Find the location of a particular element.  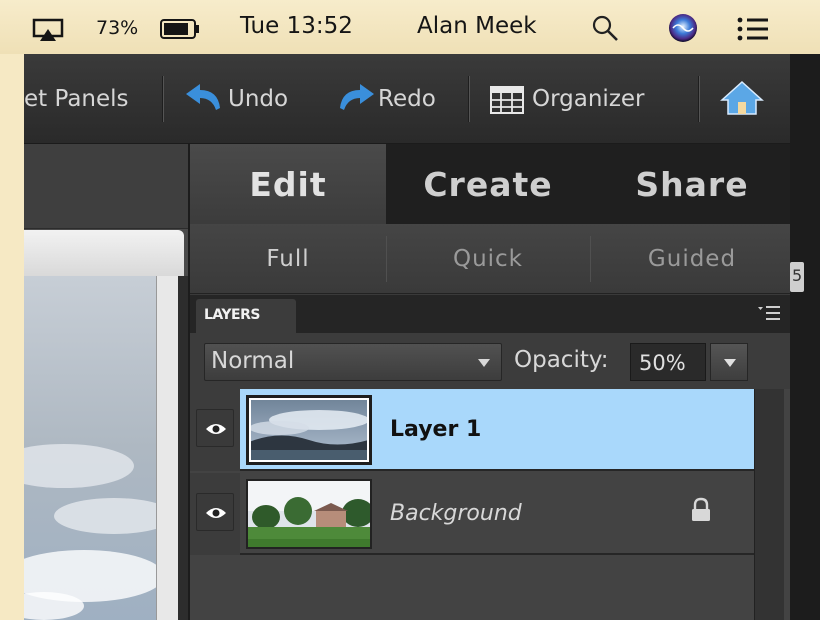

desktop-edge is located at coordinates (805, 337).